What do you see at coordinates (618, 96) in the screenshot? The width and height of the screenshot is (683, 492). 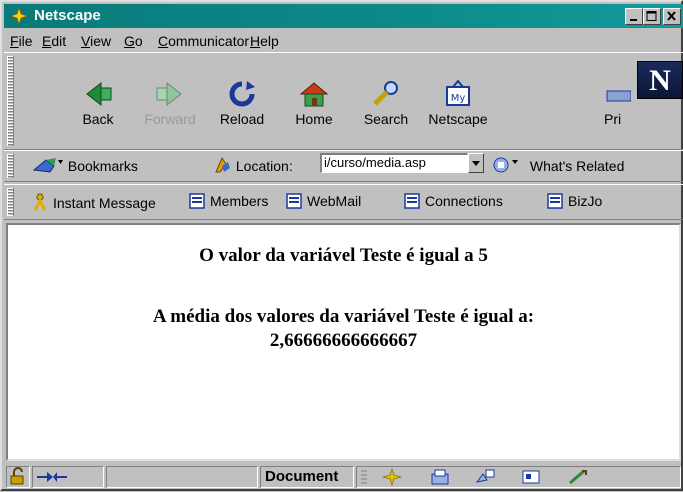 I see `print-icon` at bounding box center [618, 96].